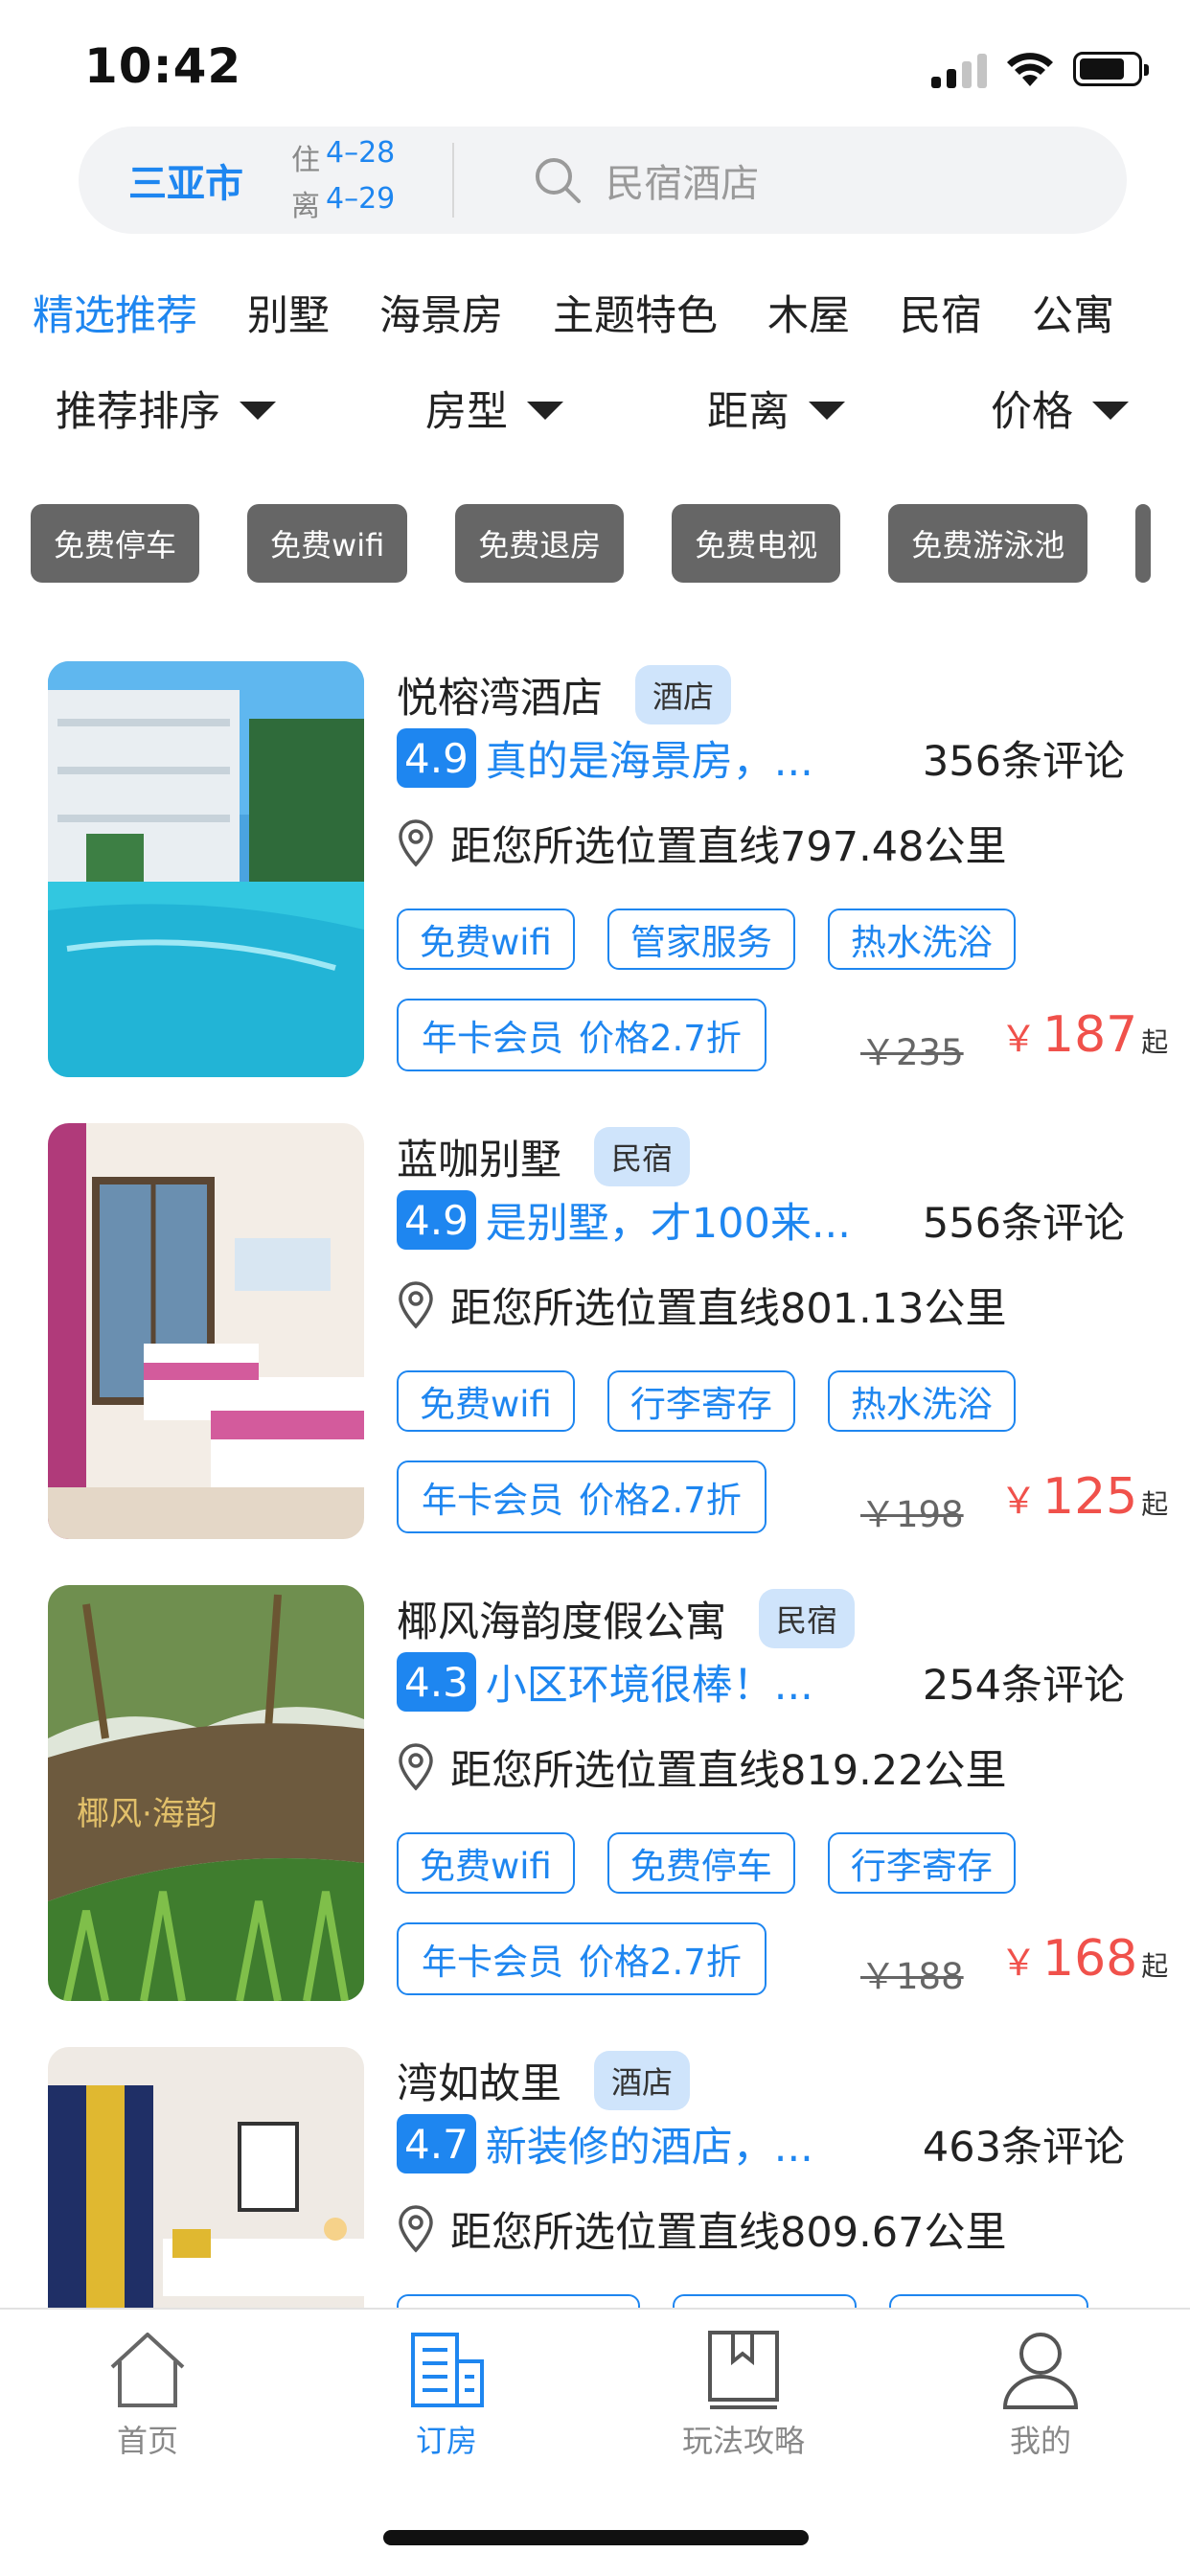  What do you see at coordinates (1084, 1959) in the screenshot?
I see `price: ￥ 168 起` at bounding box center [1084, 1959].